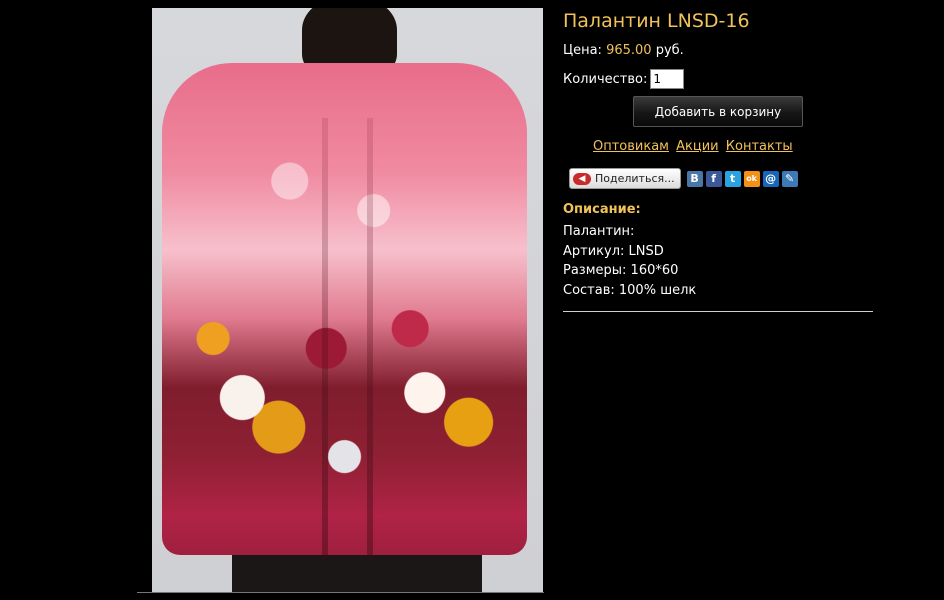 The image size is (944, 600). What do you see at coordinates (667, 79) in the screenshot?
I see `quantity-input` at bounding box center [667, 79].